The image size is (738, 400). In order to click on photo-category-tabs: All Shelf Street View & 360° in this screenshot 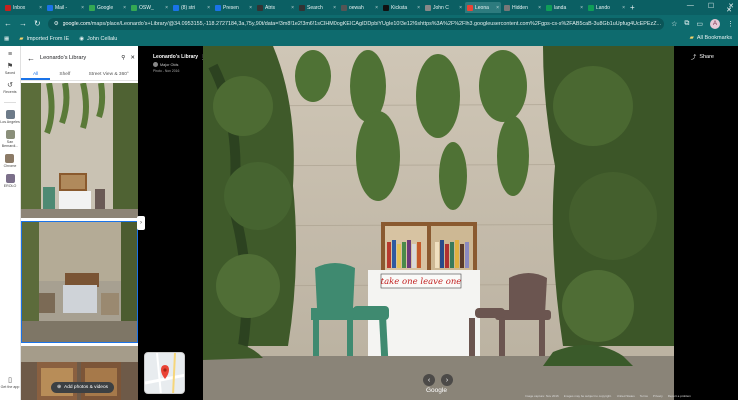, I will do `click(79, 75)`.